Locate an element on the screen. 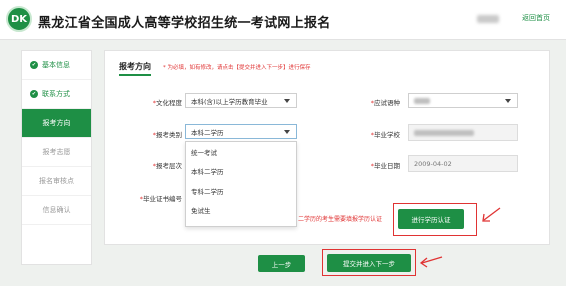 This screenshot has height=286, width=566. sidebar-item-contact: ✔ 联系方式 is located at coordinates (56, 94).